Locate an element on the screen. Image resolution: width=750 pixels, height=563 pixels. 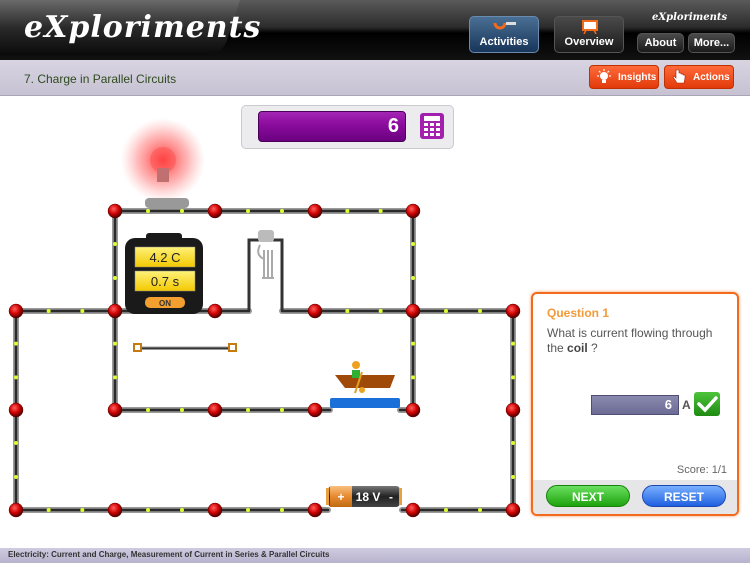
loose-wire is located at coordinates (185, 347).